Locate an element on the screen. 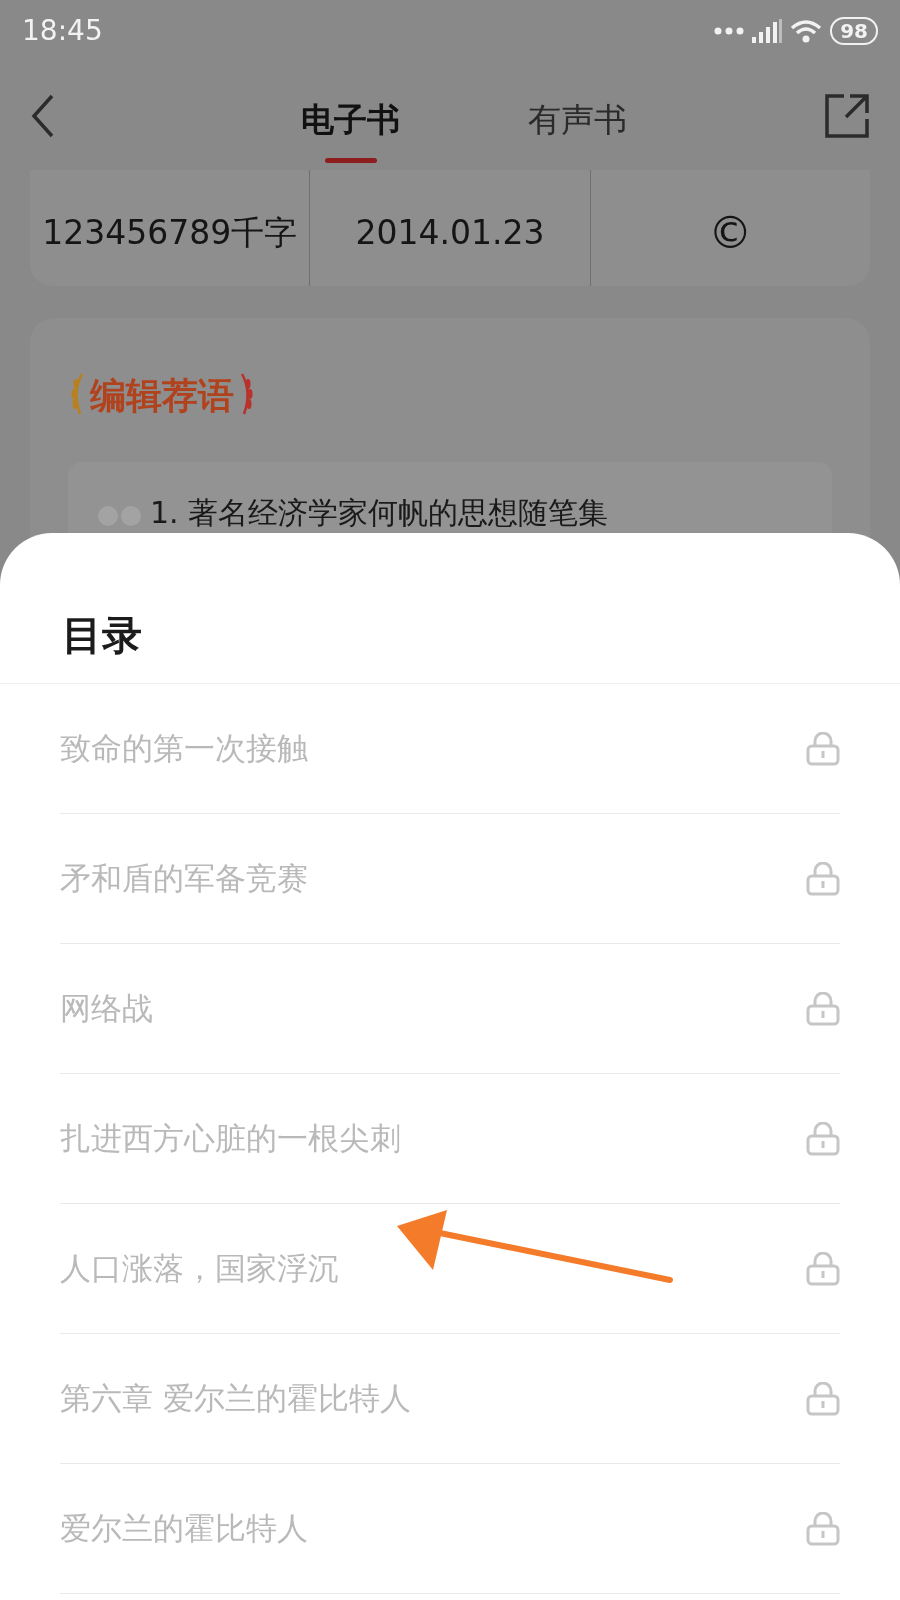 The image size is (900, 1600). back-icon is located at coordinates (43, 116).